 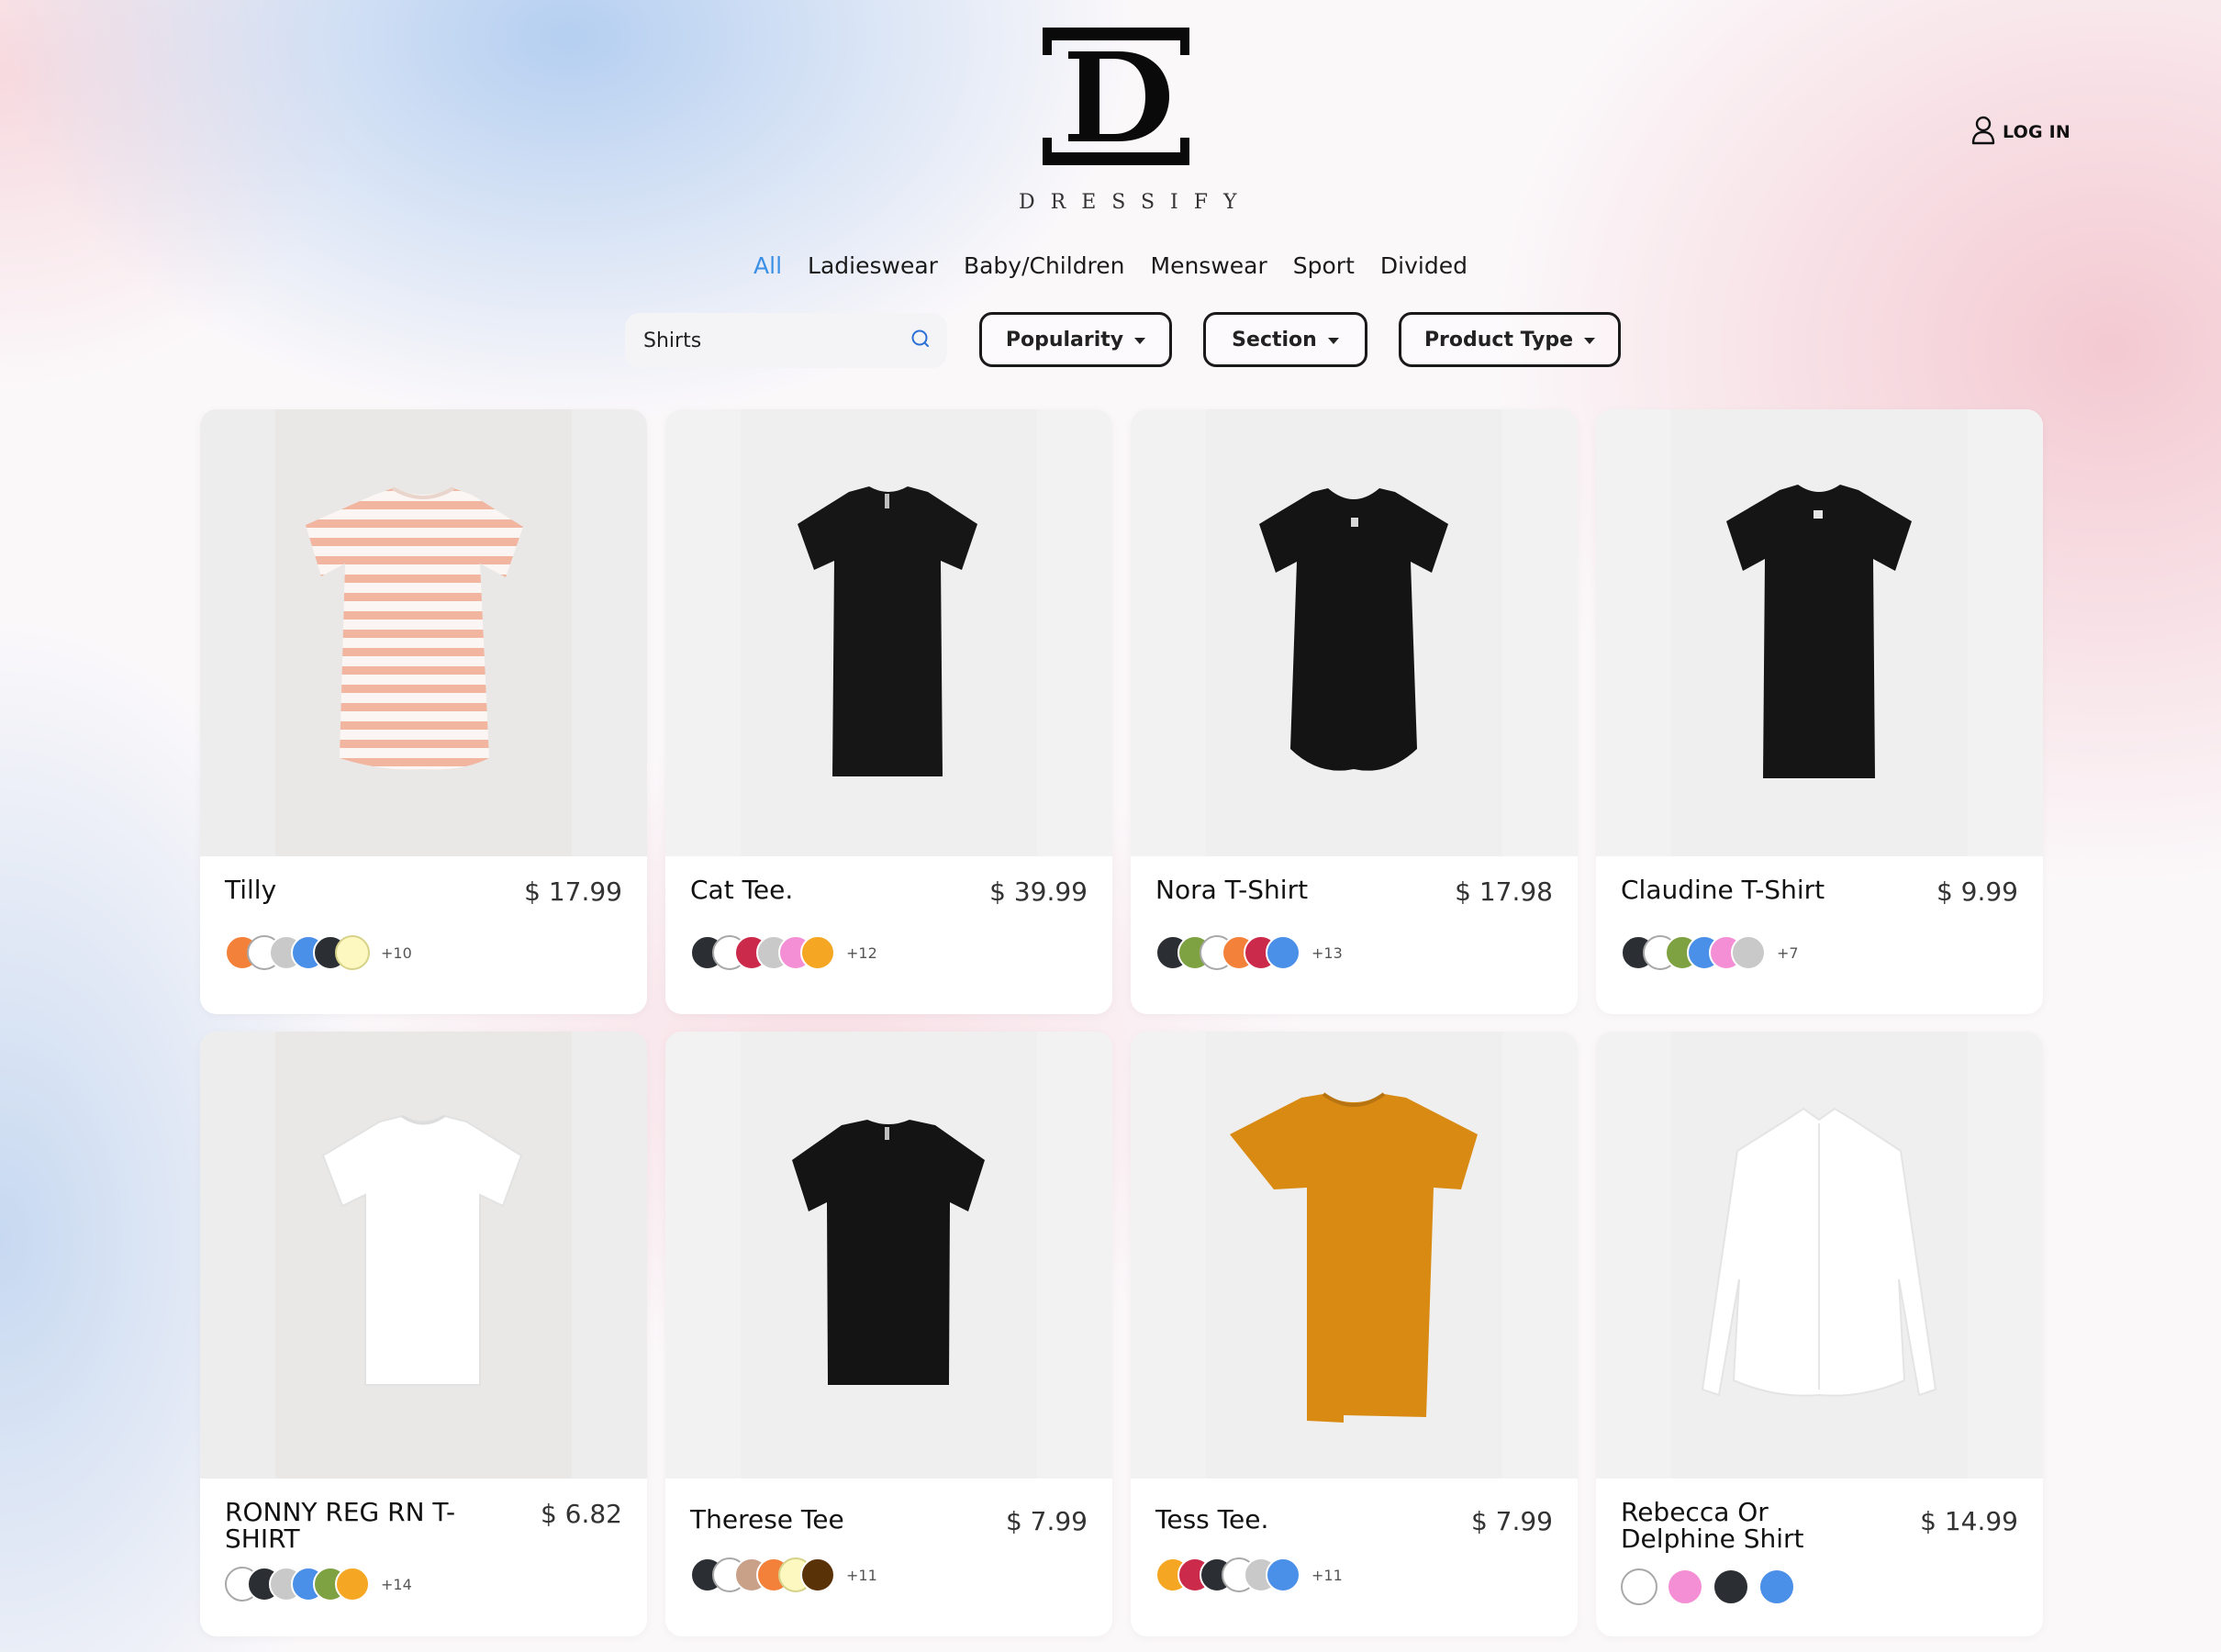 I want to click on product-name: Cat Tee., so click(x=742, y=890).